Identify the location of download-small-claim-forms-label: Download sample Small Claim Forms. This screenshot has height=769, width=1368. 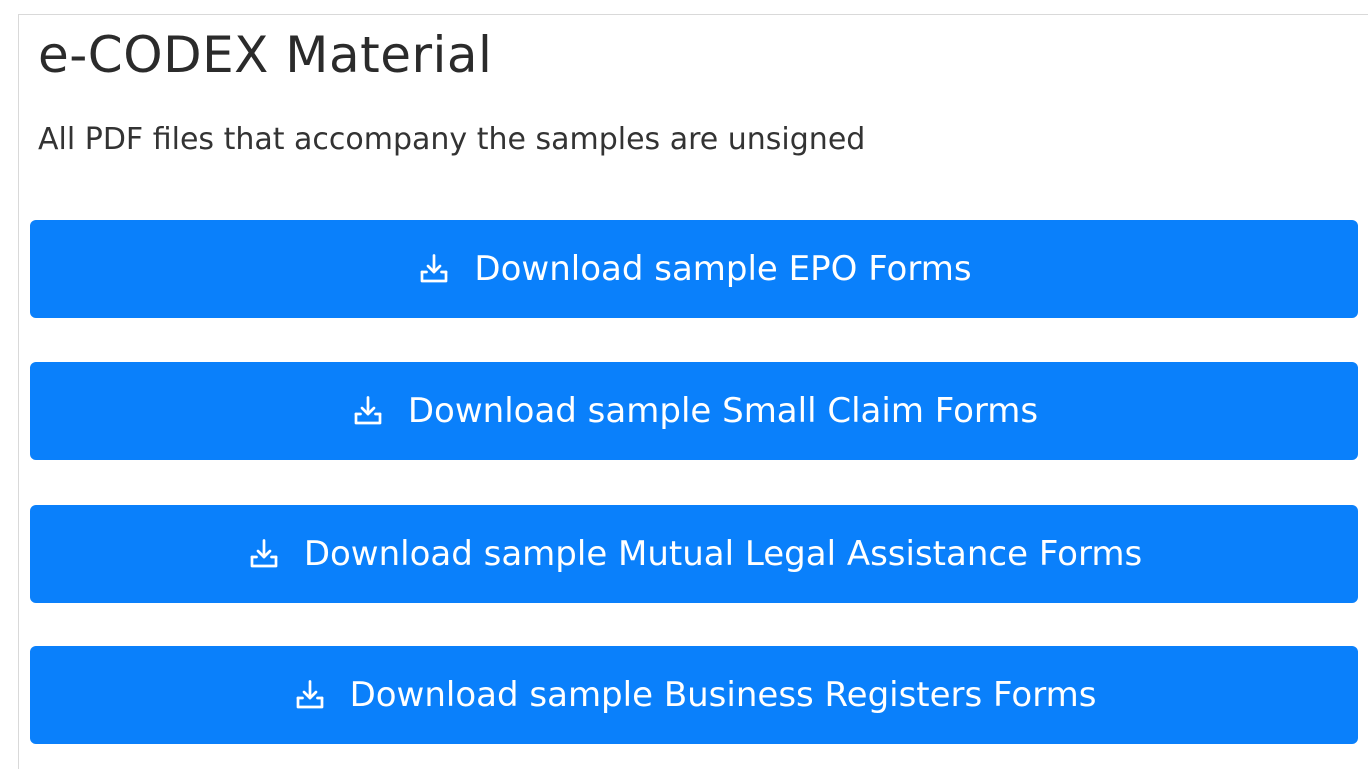
(723, 411).